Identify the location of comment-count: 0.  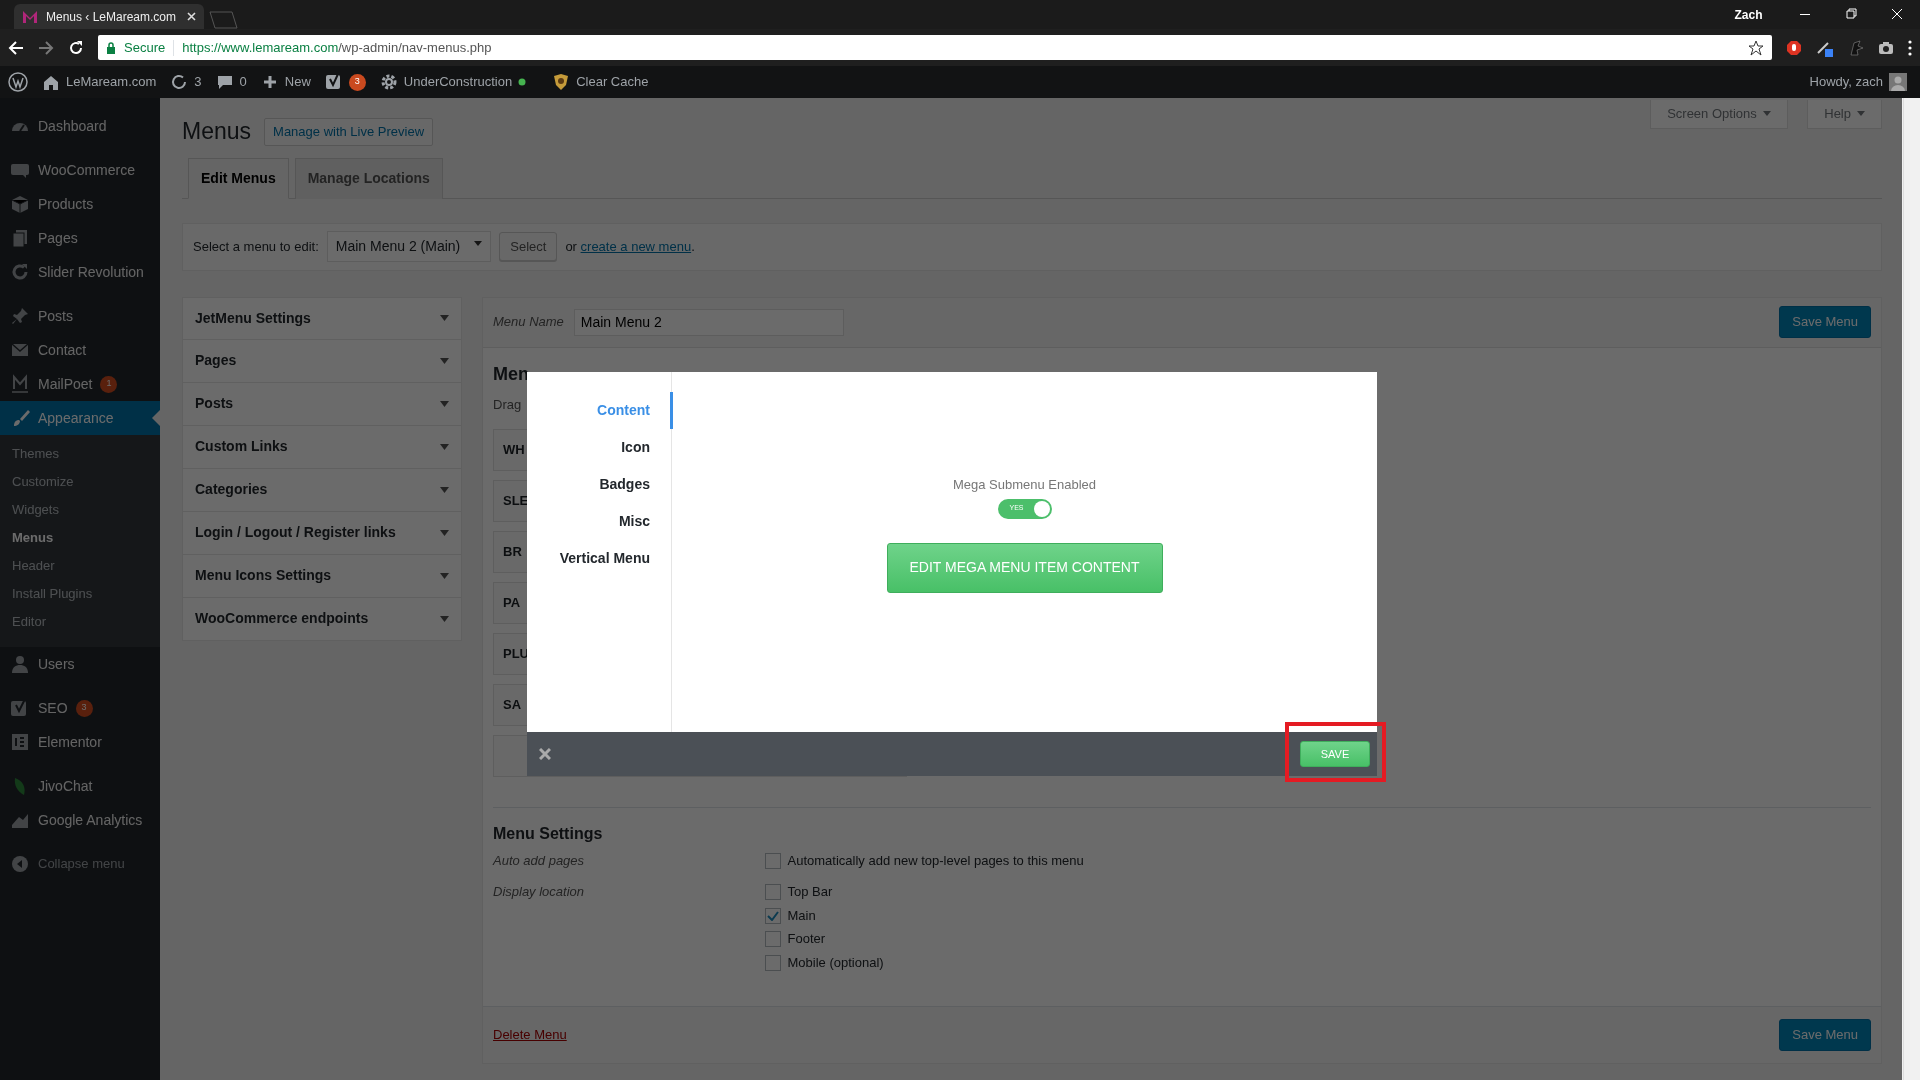
(243, 82).